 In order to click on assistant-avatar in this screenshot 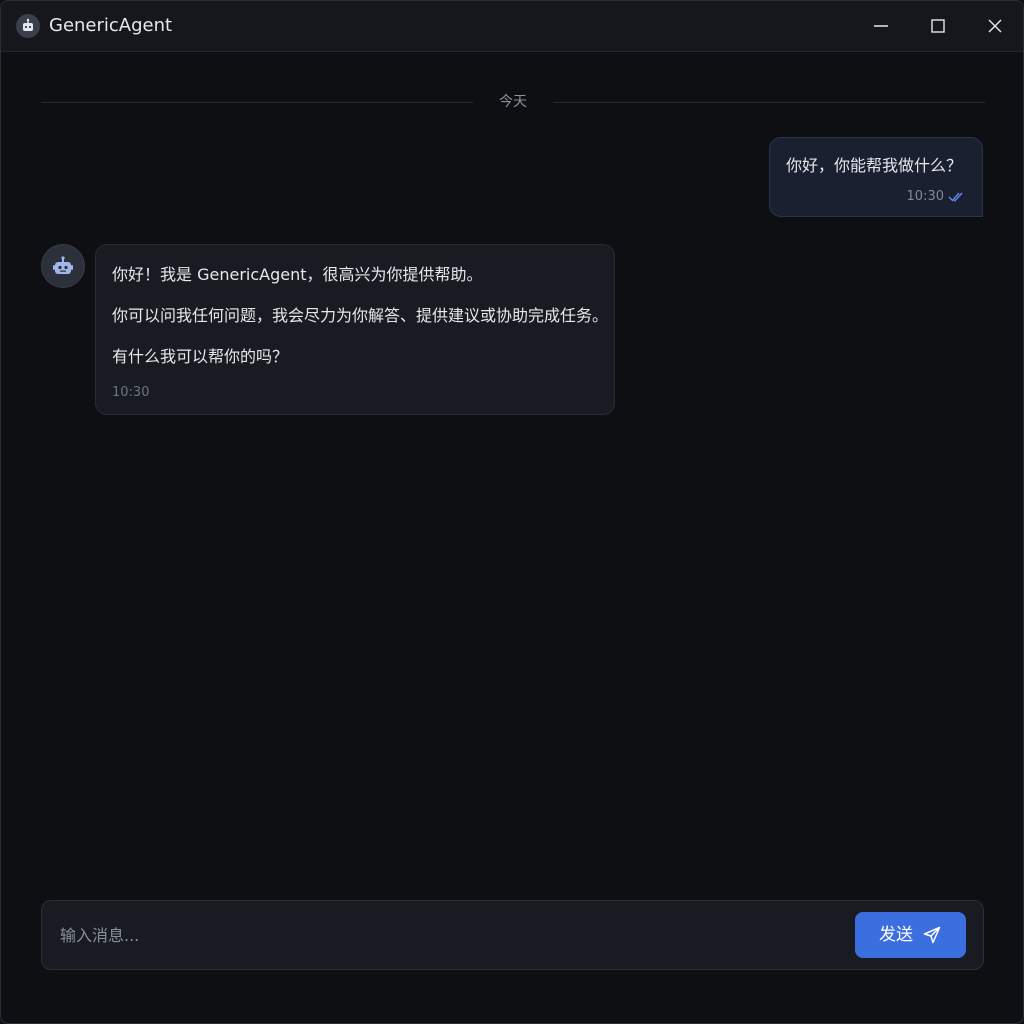, I will do `click(63, 266)`.